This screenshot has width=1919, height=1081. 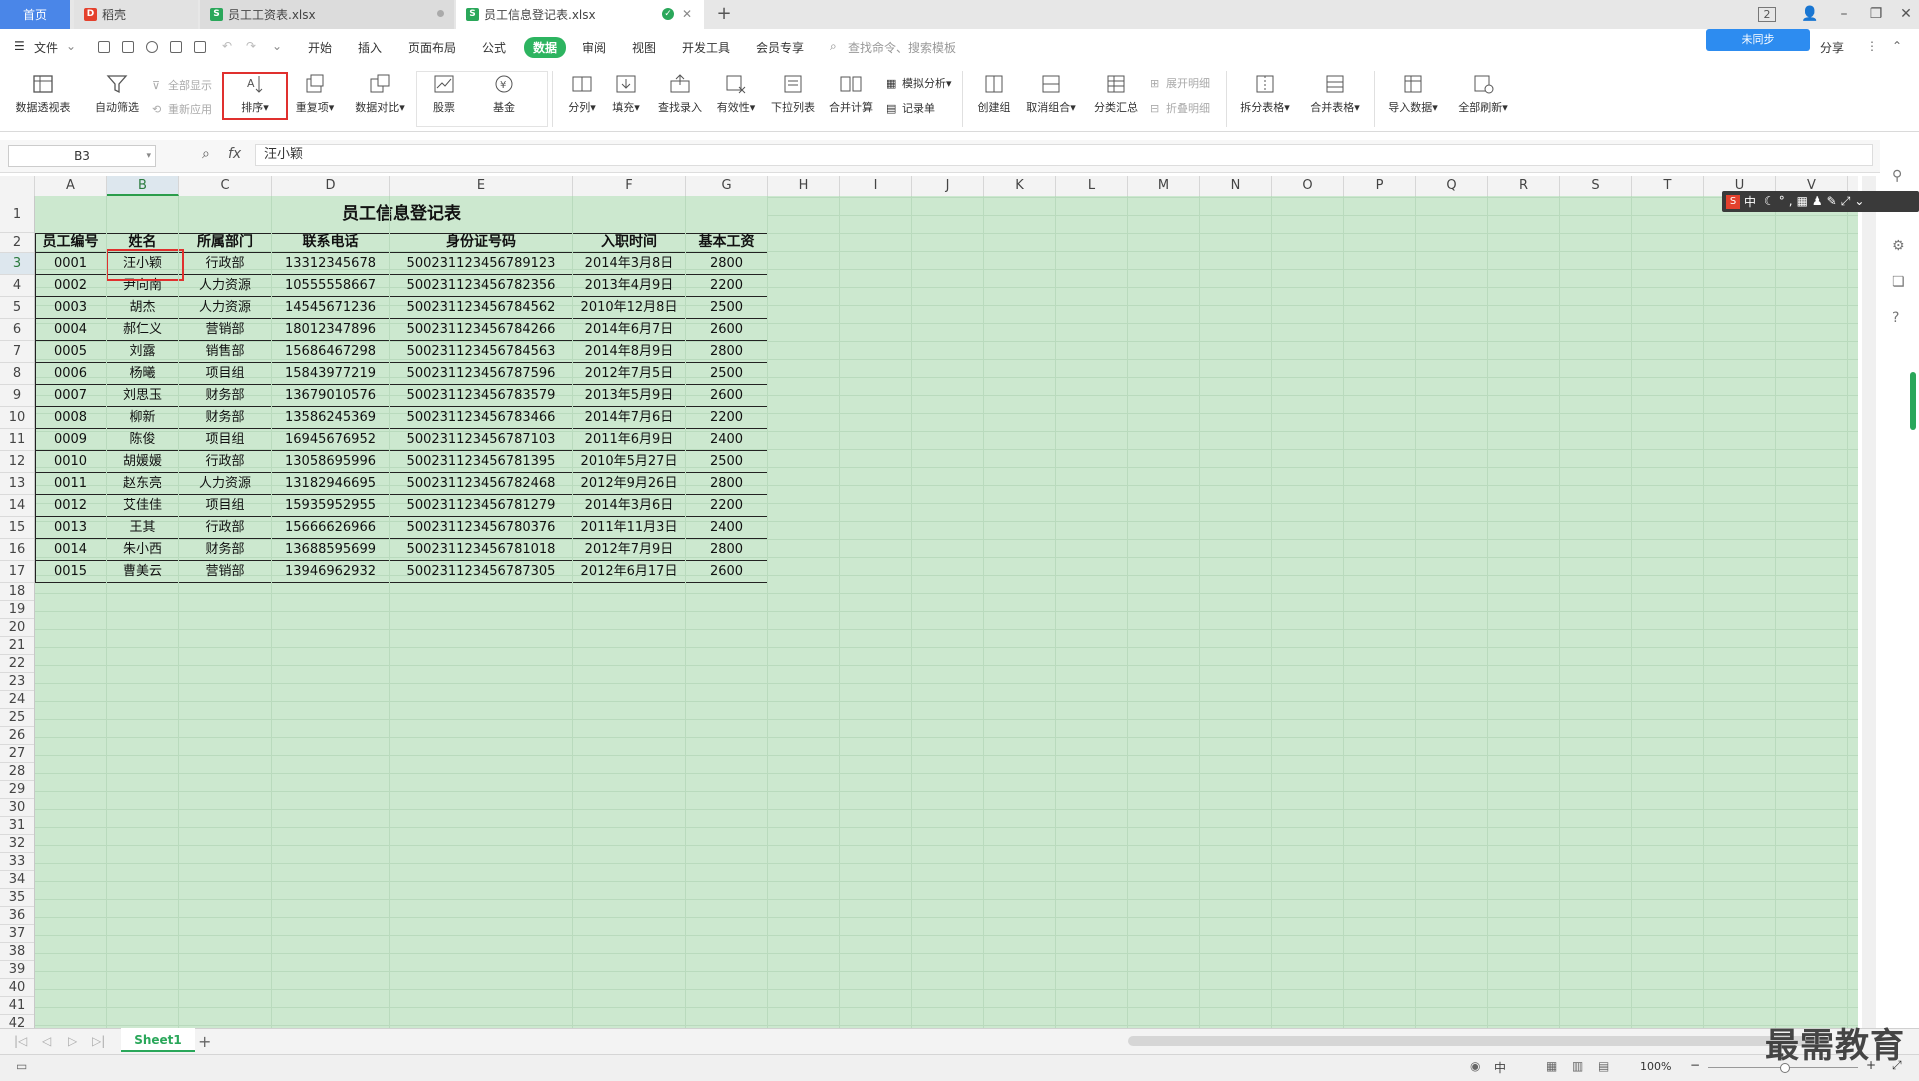 What do you see at coordinates (128, 47) in the screenshot?
I see `save-icon` at bounding box center [128, 47].